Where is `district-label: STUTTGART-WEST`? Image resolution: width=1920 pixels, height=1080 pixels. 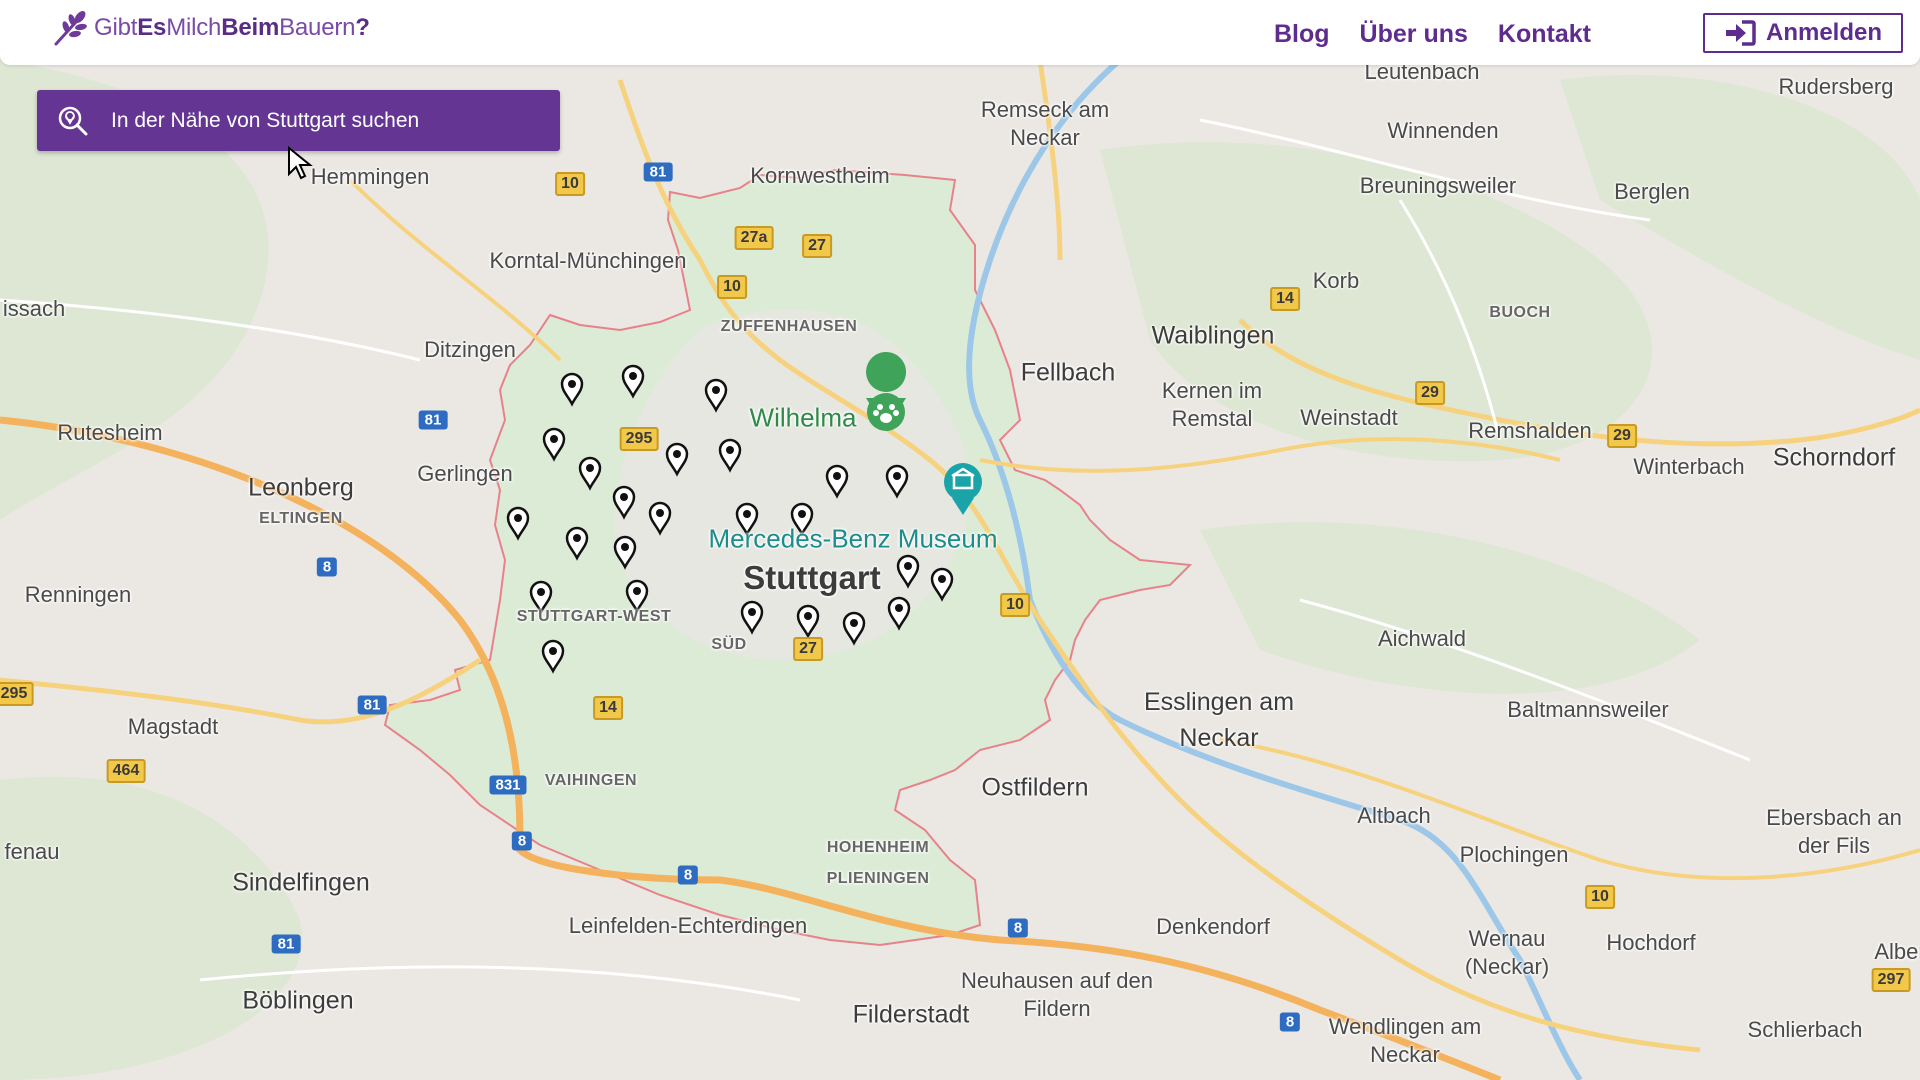
district-label: STUTTGART-WEST is located at coordinates (594, 616).